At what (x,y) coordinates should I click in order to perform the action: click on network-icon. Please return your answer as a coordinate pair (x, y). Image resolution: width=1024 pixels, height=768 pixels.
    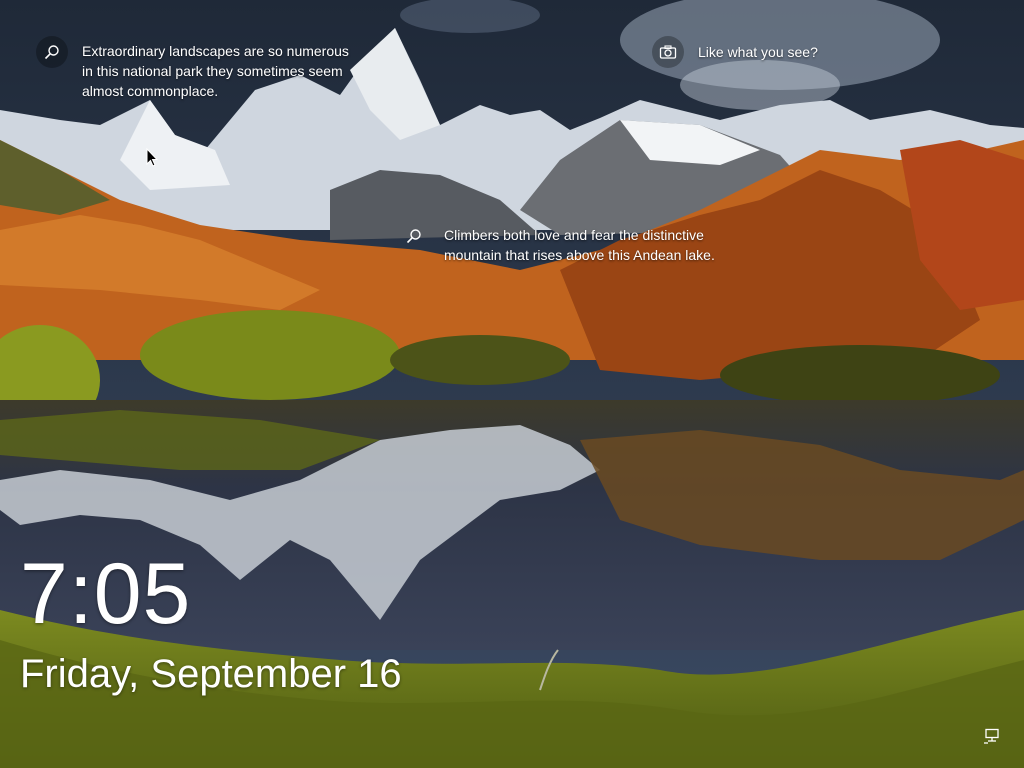
    Looking at the image, I should click on (992, 736).